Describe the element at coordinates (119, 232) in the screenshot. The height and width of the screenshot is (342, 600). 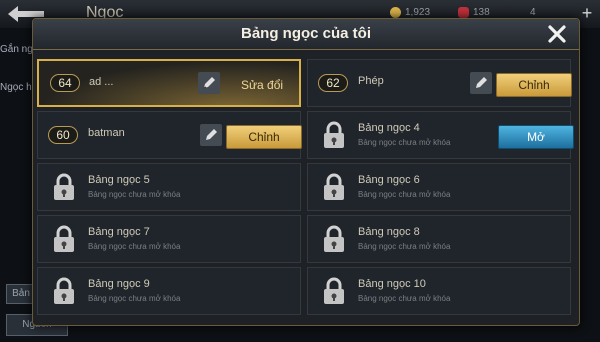
I see `slot-name: Bảng ngọc 7` at that location.